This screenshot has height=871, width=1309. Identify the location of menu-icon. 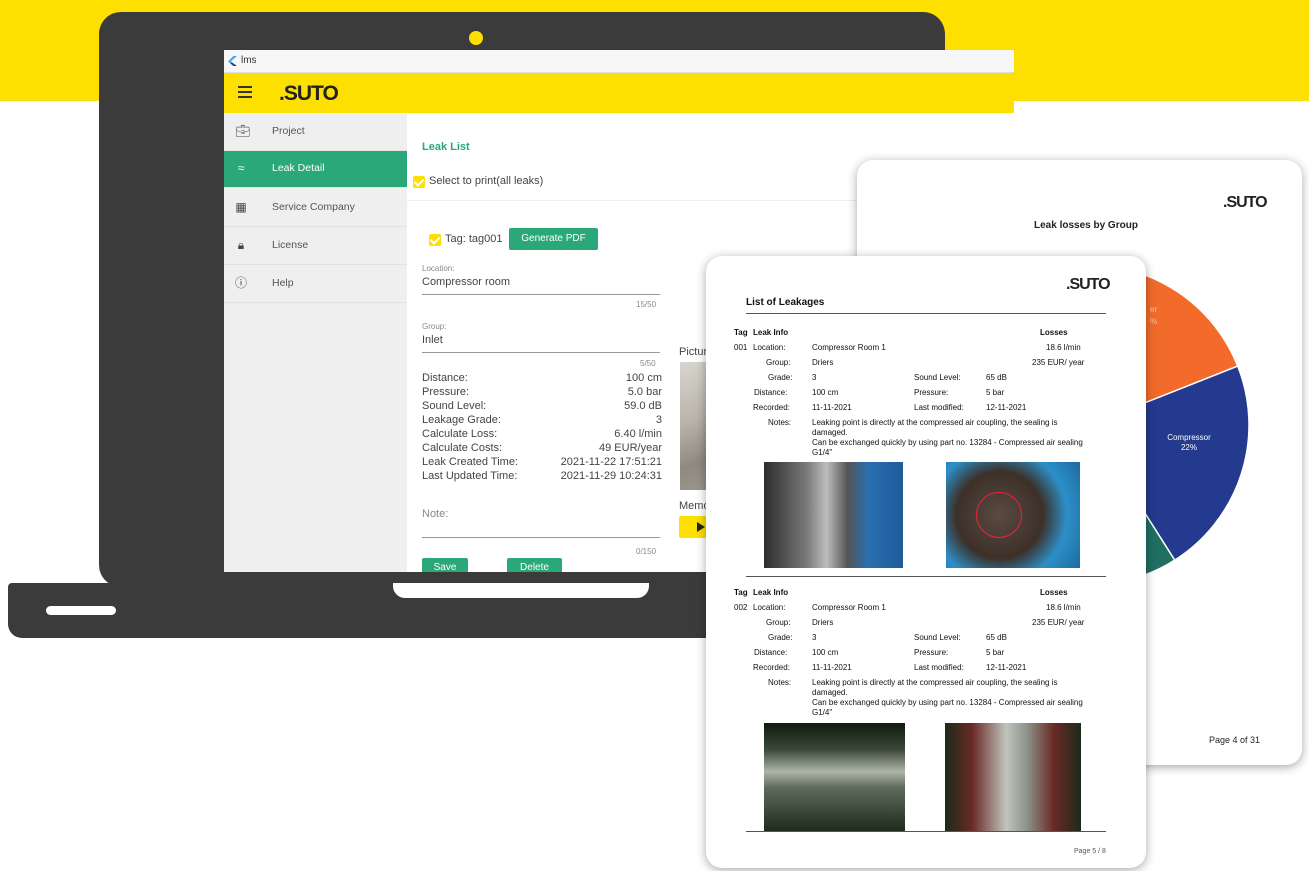
(245, 92).